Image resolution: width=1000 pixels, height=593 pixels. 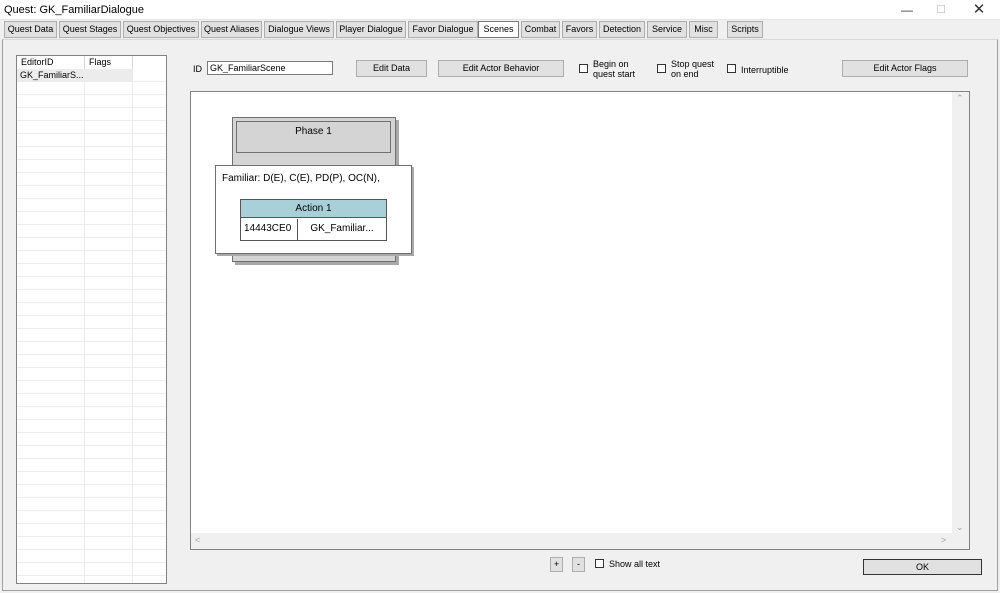 What do you see at coordinates (635, 564) in the screenshot?
I see `show-all-text-label: Show all text` at bounding box center [635, 564].